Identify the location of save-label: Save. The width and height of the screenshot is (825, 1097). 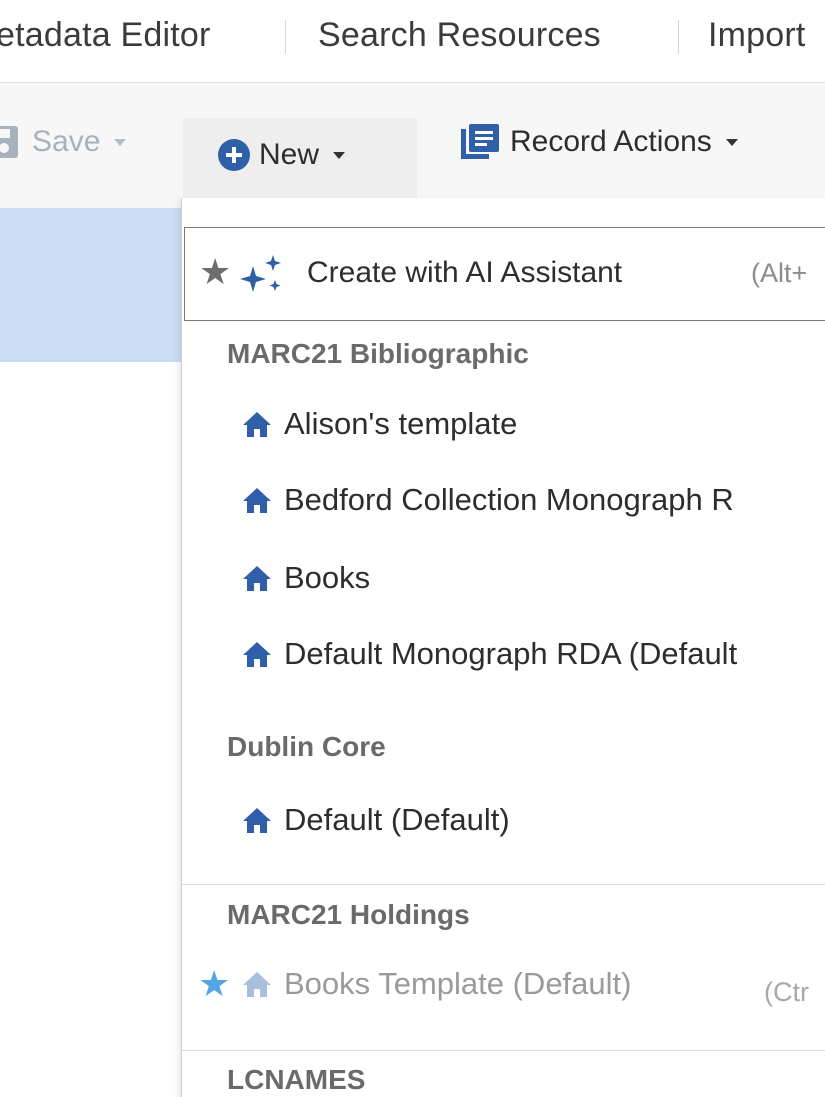
(66, 141).